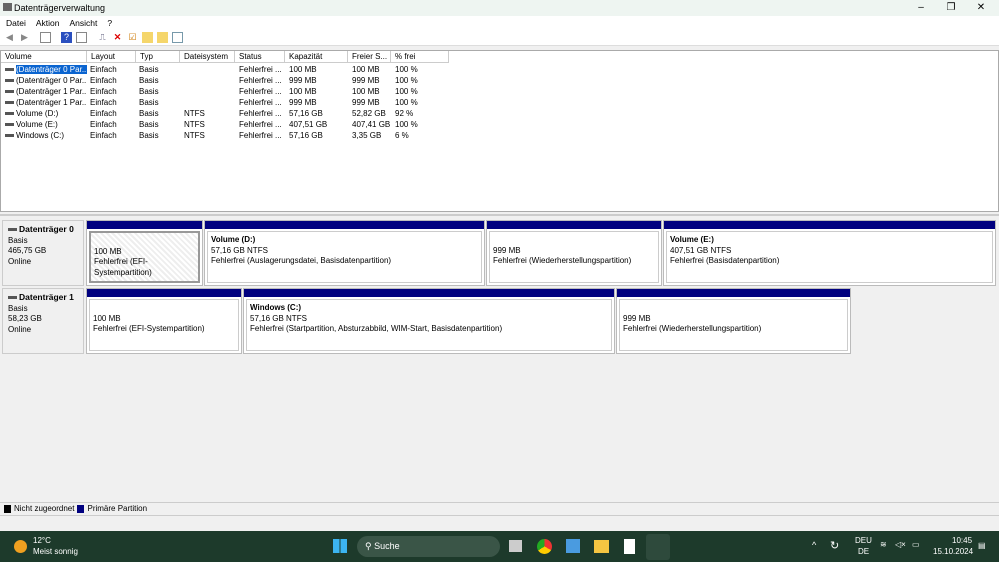  Describe the element at coordinates (9, 37) in the screenshot. I see `back-icon: ◀` at that location.